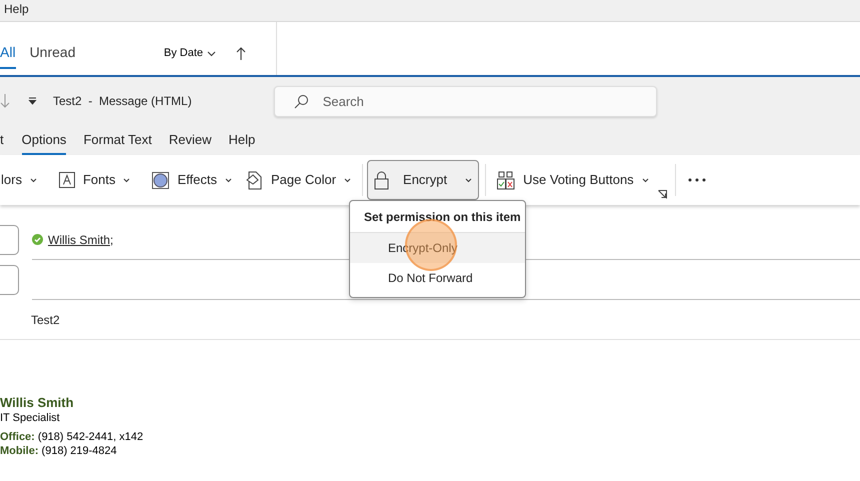 The image size is (860, 481). What do you see at coordinates (32, 101) in the screenshot?
I see `customize-toolbar-icon` at bounding box center [32, 101].